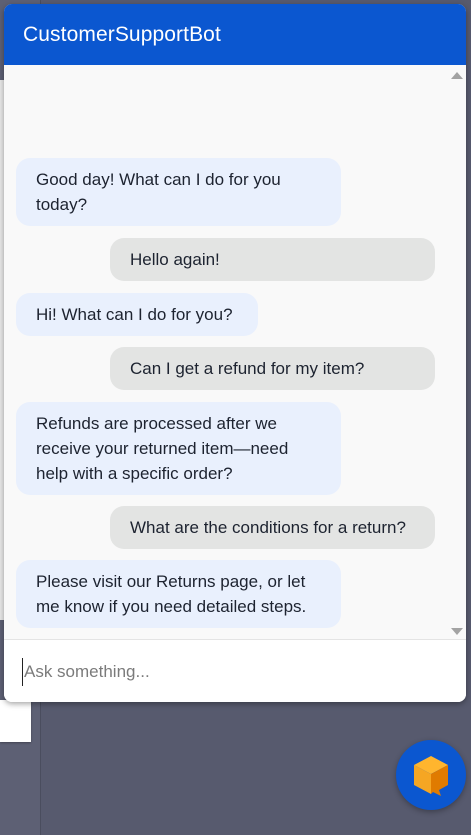 Image resolution: width=471 pixels, height=835 pixels. I want to click on chat-input, so click(233, 672).